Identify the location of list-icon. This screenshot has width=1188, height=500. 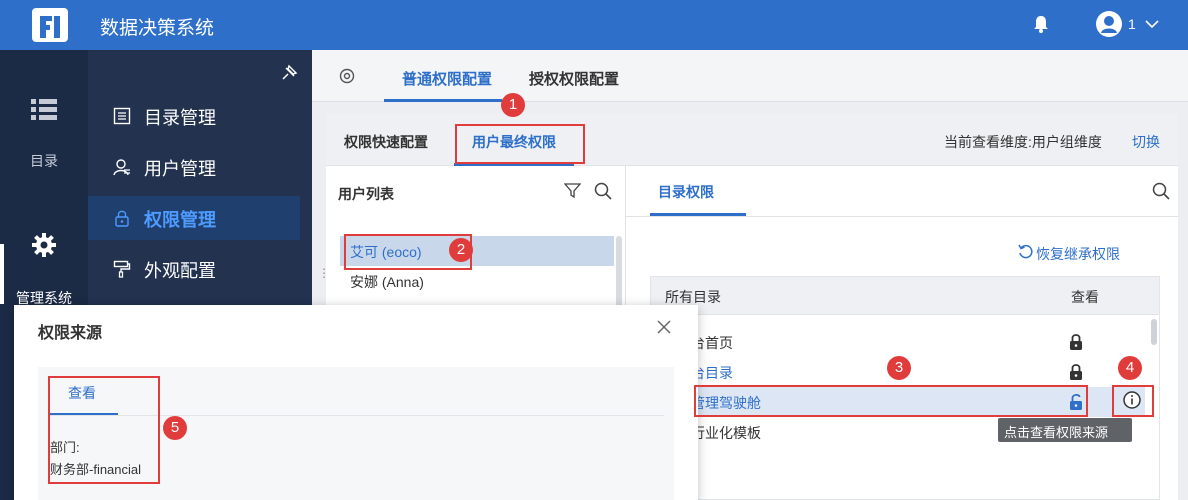
(44, 109).